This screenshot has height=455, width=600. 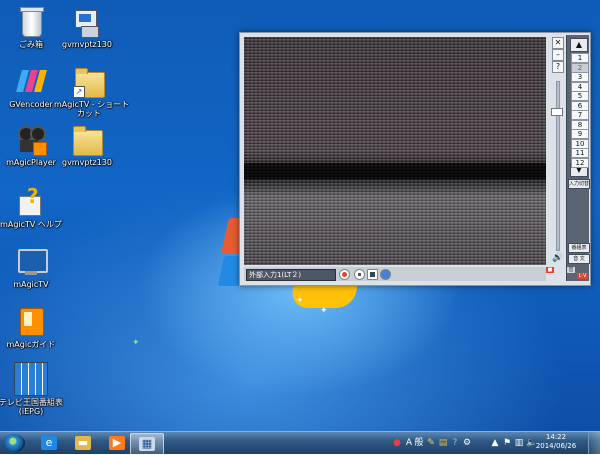 What do you see at coordinates (580, 153) in the screenshot?
I see `channel-button: 11` at bounding box center [580, 153].